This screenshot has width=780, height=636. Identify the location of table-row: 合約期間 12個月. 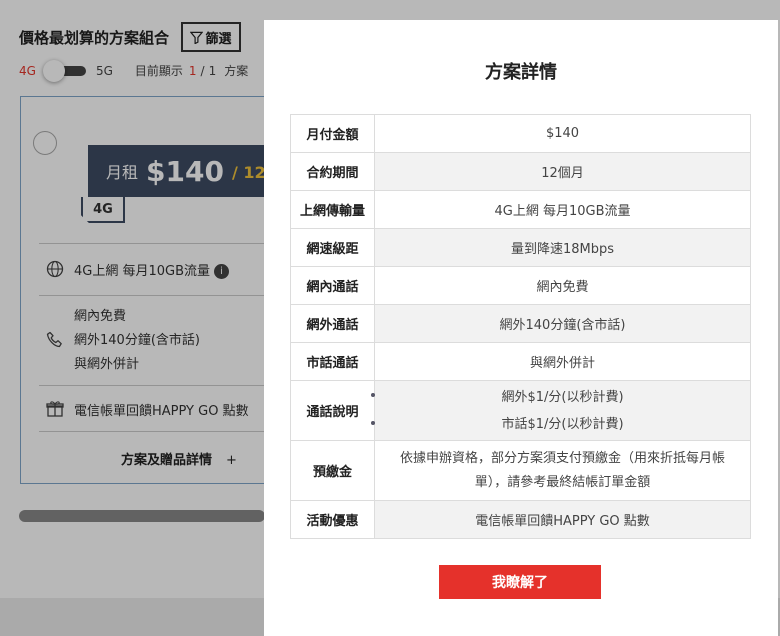
(520, 171).